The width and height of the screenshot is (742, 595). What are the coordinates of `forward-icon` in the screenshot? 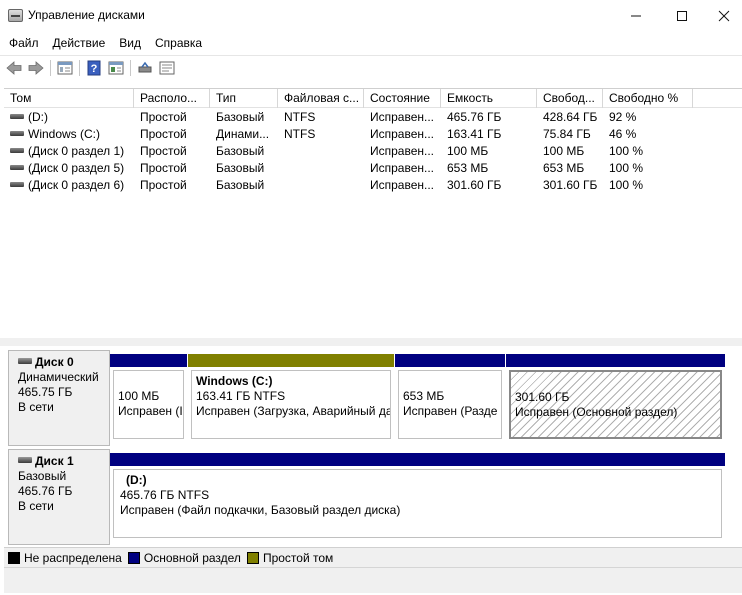 It's located at (36, 67).